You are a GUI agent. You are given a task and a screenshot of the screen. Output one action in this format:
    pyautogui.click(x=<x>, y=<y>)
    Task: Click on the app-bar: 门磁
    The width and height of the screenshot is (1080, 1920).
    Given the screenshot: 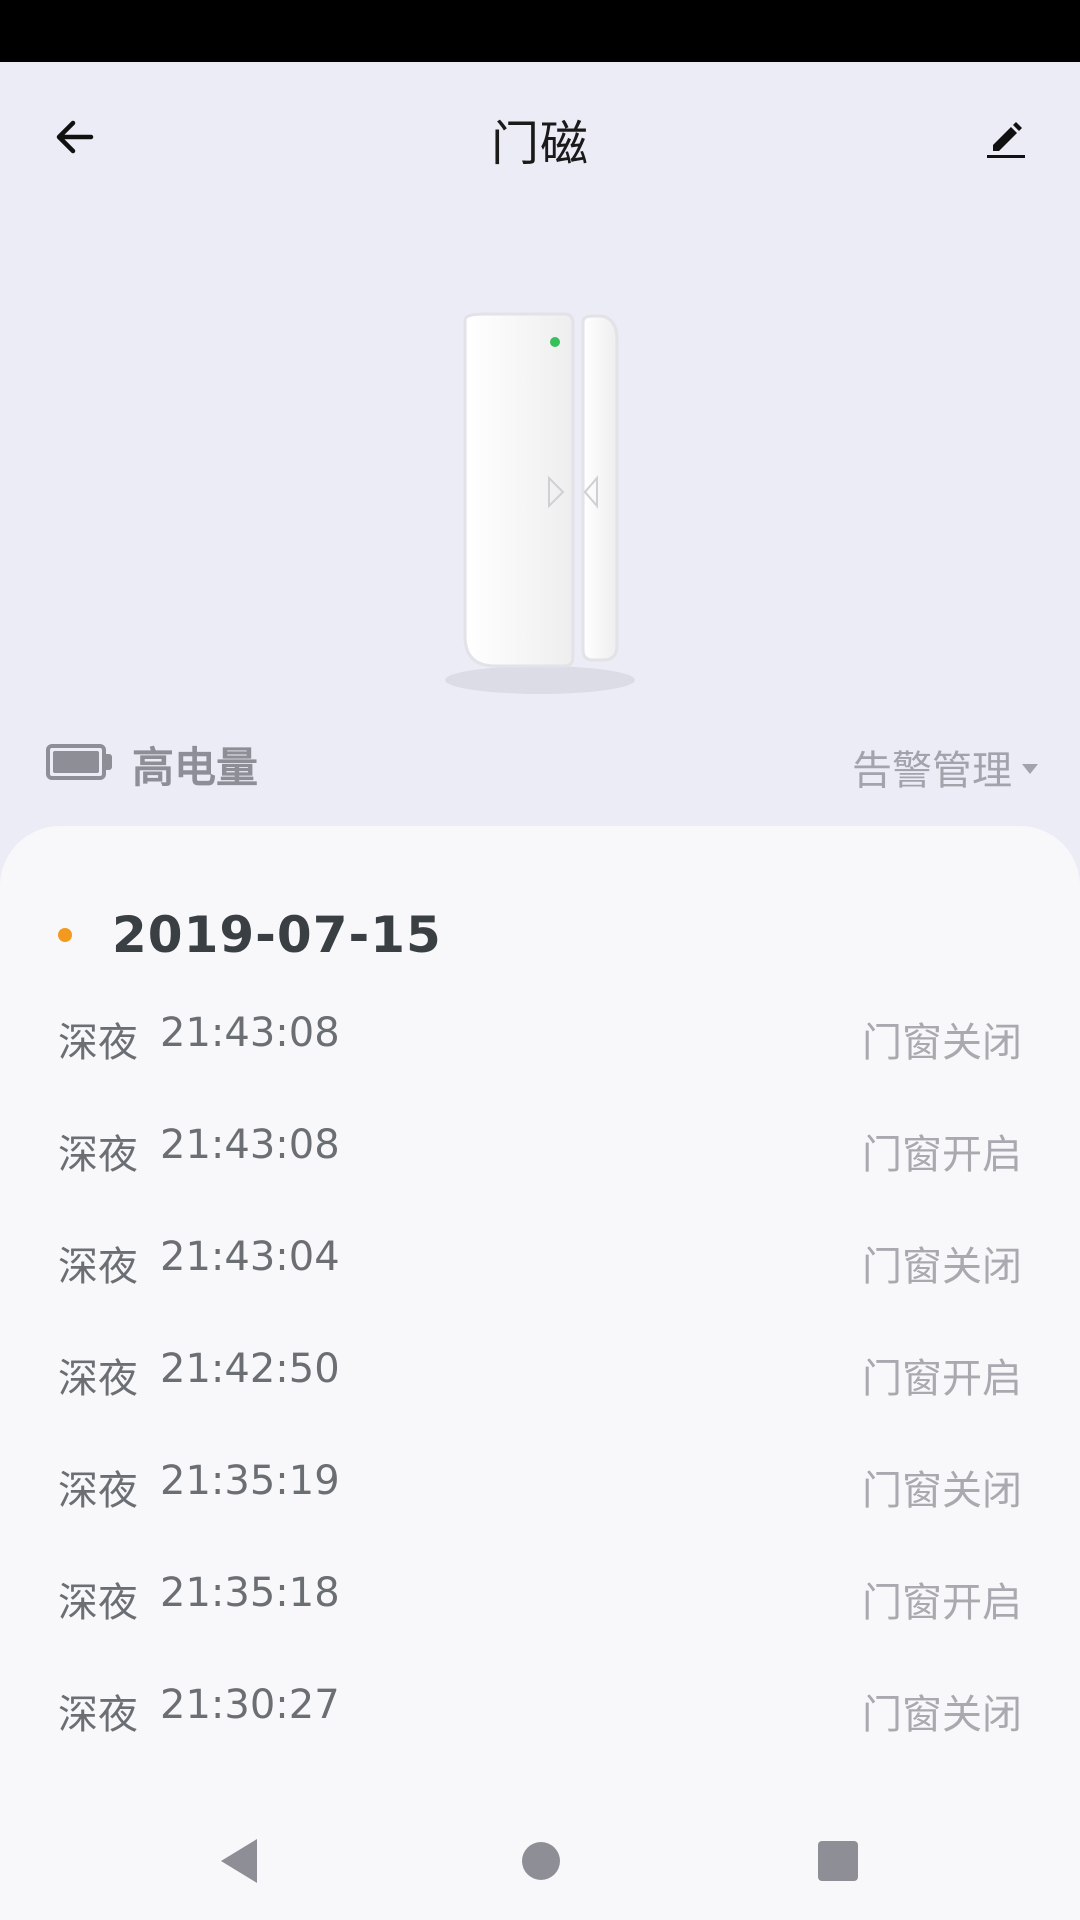 What is the action you would take?
    pyautogui.click(x=540, y=137)
    